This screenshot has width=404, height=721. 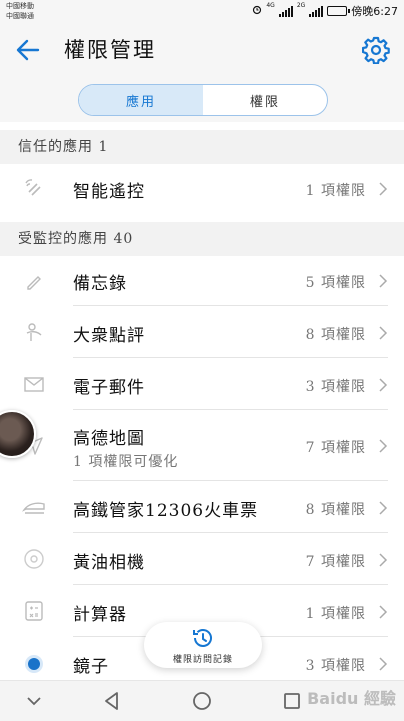 I want to click on carrier-1: 中國移動, so click(x=20, y=6).